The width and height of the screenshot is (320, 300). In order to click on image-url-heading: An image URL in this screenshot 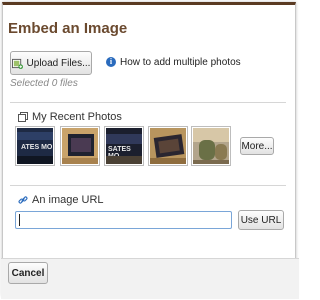, I will do `click(61, 200)`.